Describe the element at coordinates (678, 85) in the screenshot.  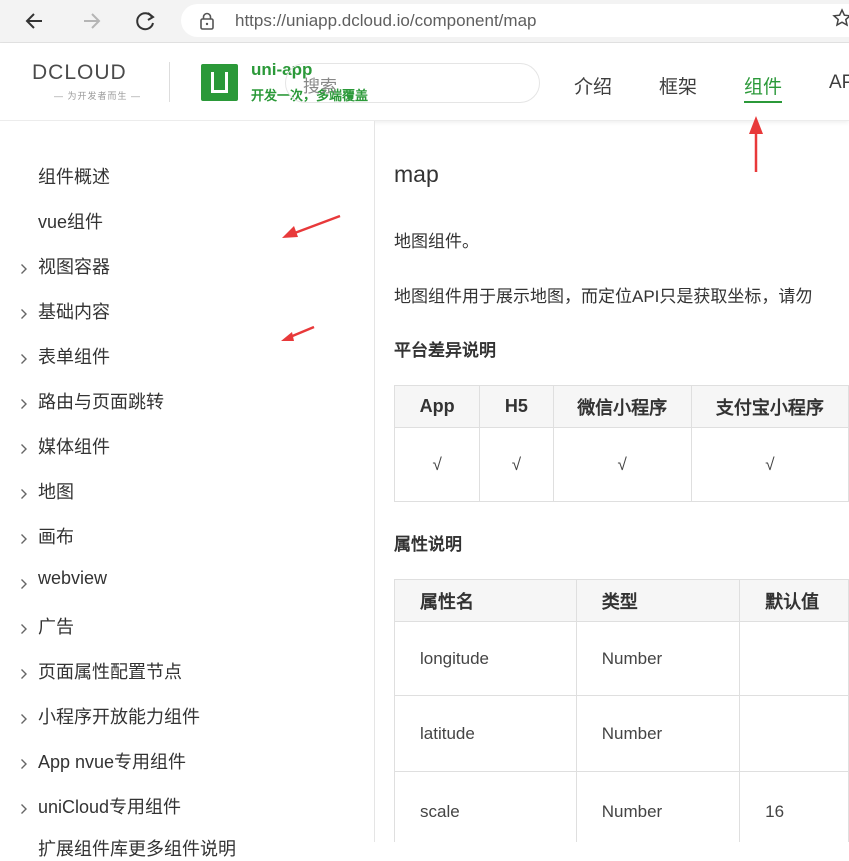
I see `nav-framework: 框架` at that location.